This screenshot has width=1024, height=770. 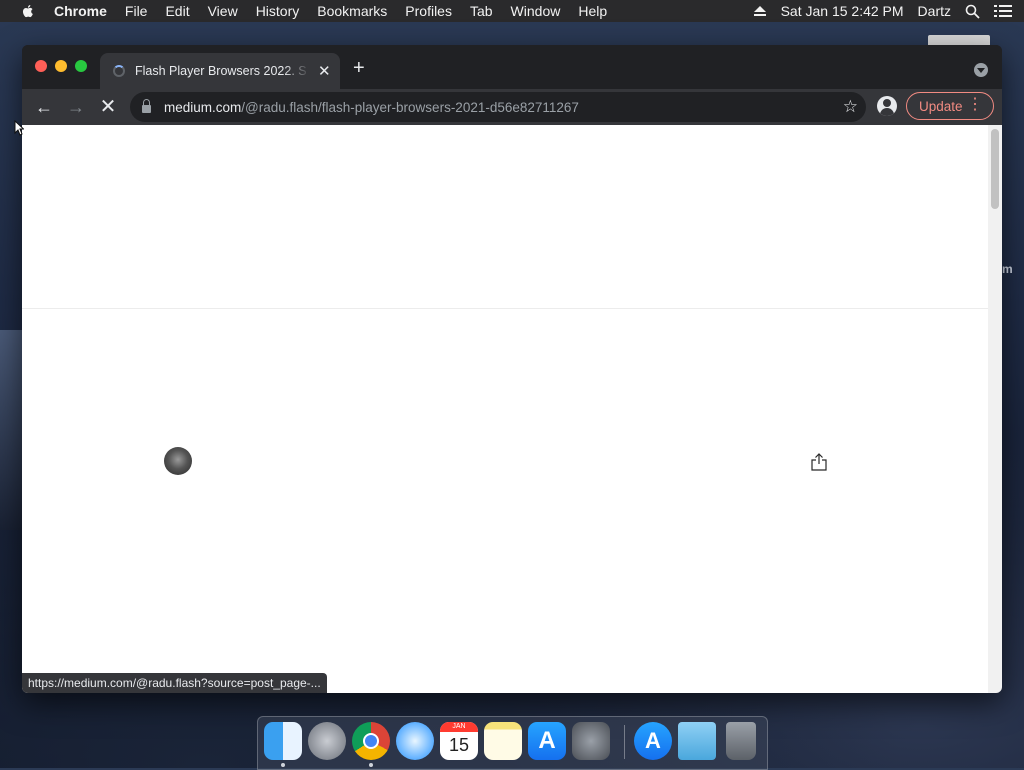 I want to click on calendar-icon: JAN 15, so click(x=459, y=741).